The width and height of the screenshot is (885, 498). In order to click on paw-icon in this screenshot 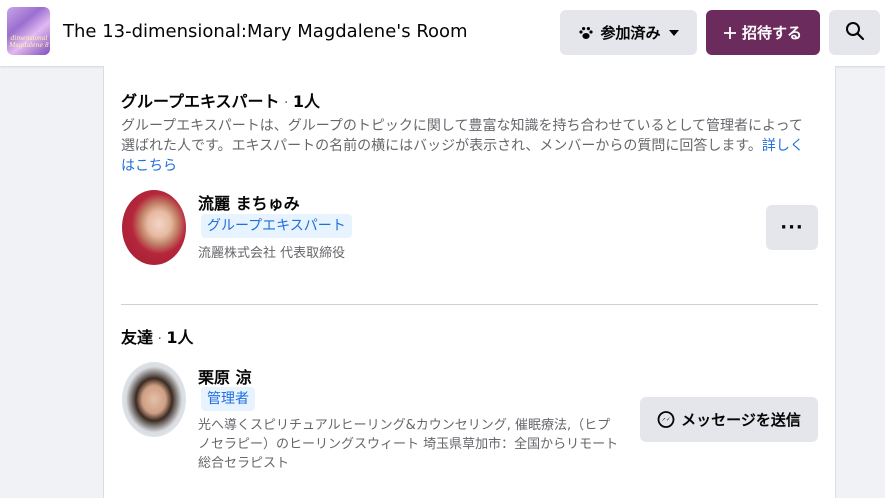, I will do `click(586, 33)`.